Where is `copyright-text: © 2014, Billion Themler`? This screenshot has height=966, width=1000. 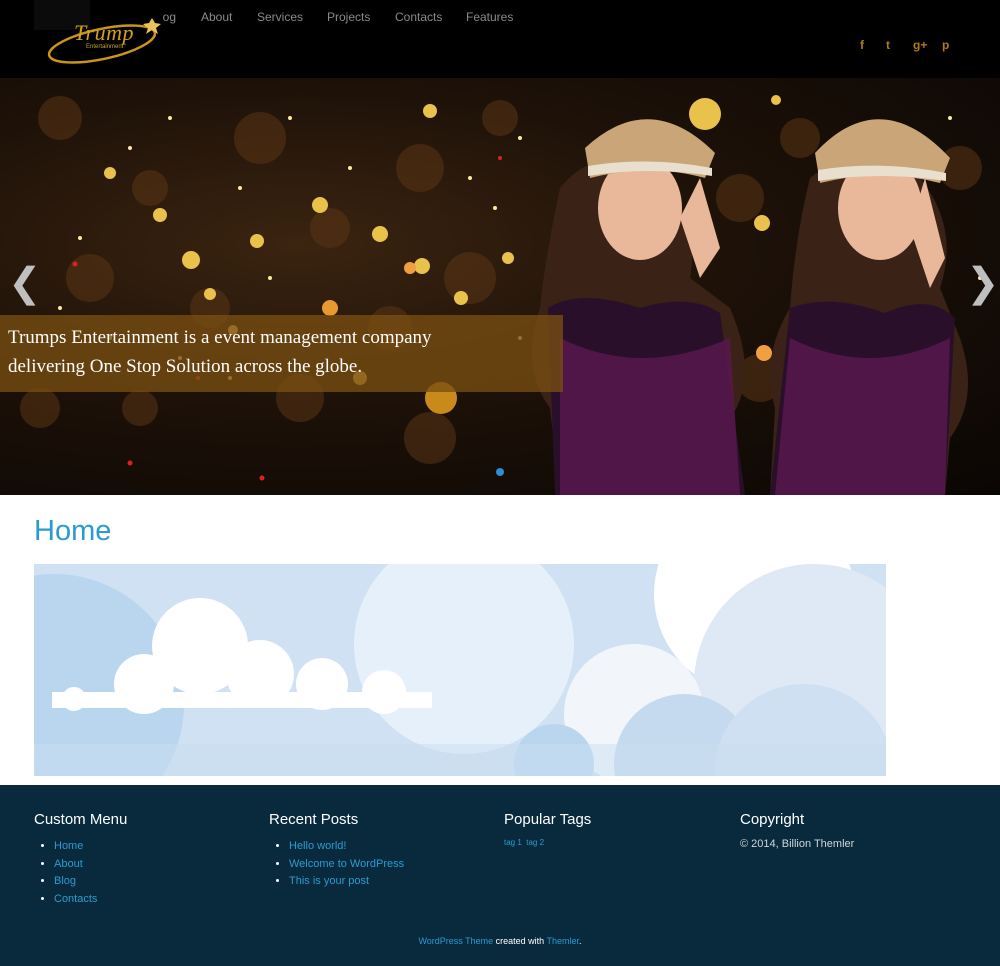
copyright-text: © 2014, Billion Themler is located at coordinates (797, 844).